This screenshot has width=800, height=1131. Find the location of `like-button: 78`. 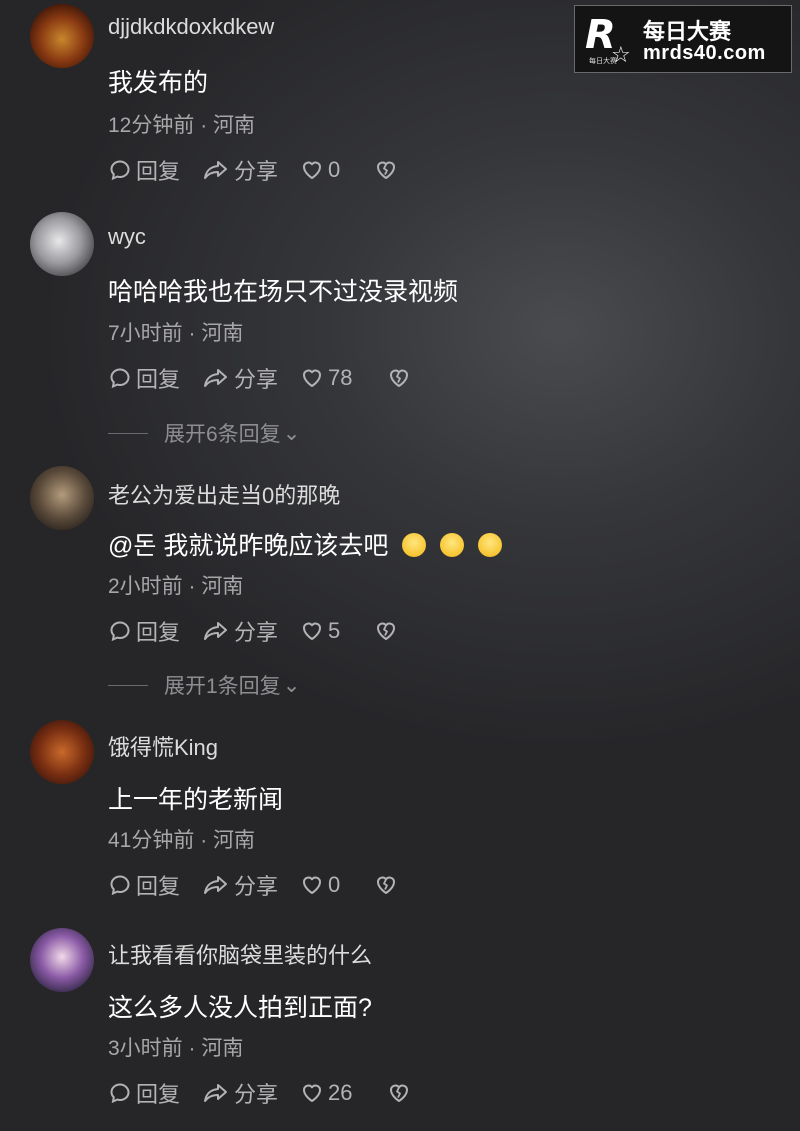

like-button: 78 is located at coordinates (326, 378).